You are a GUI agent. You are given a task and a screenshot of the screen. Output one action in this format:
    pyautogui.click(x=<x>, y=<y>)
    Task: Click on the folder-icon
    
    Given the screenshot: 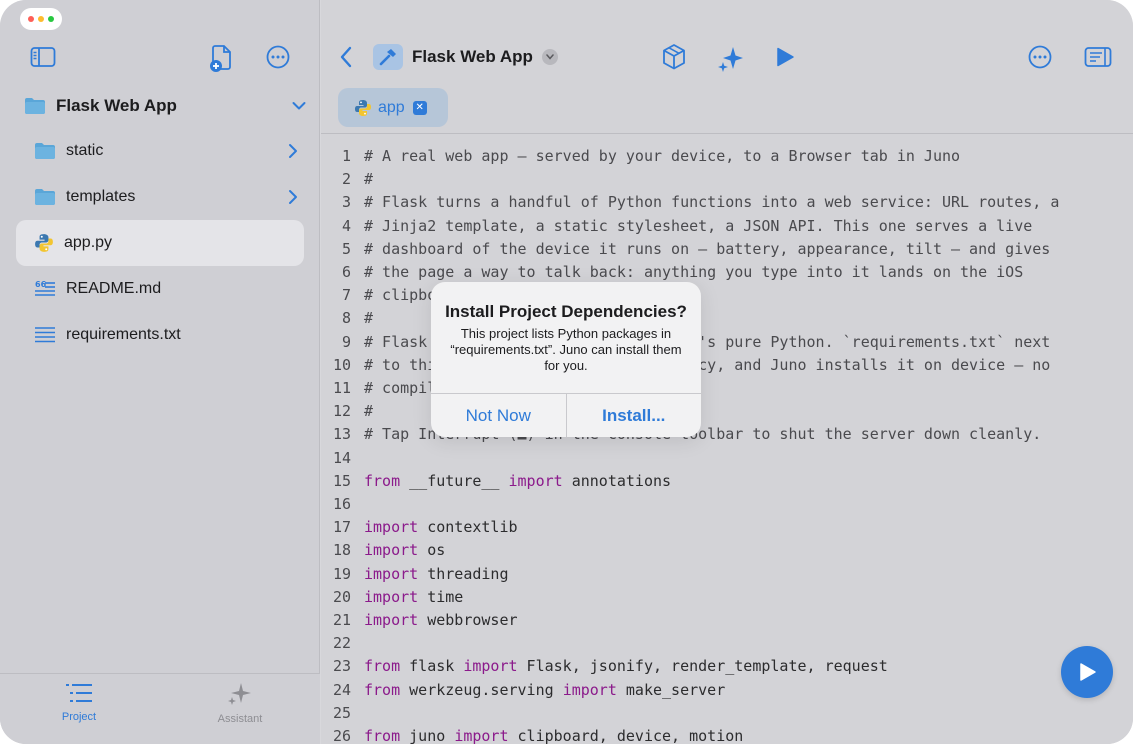 What is the action you would take?
    pyautogui.click(x=35, y=106)
    